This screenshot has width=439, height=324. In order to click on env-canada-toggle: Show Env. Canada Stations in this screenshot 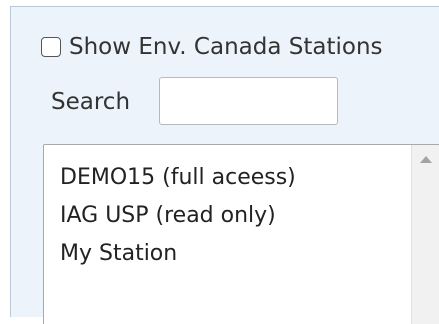, I will do `click(212, 47)`.